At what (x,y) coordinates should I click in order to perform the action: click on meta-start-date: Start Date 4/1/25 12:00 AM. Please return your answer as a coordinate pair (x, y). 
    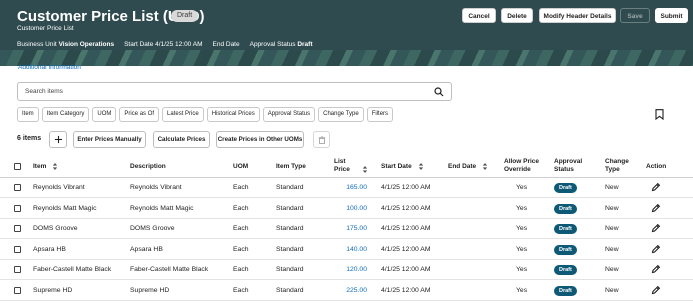
    Looking at the image, I should click on (163, 44).